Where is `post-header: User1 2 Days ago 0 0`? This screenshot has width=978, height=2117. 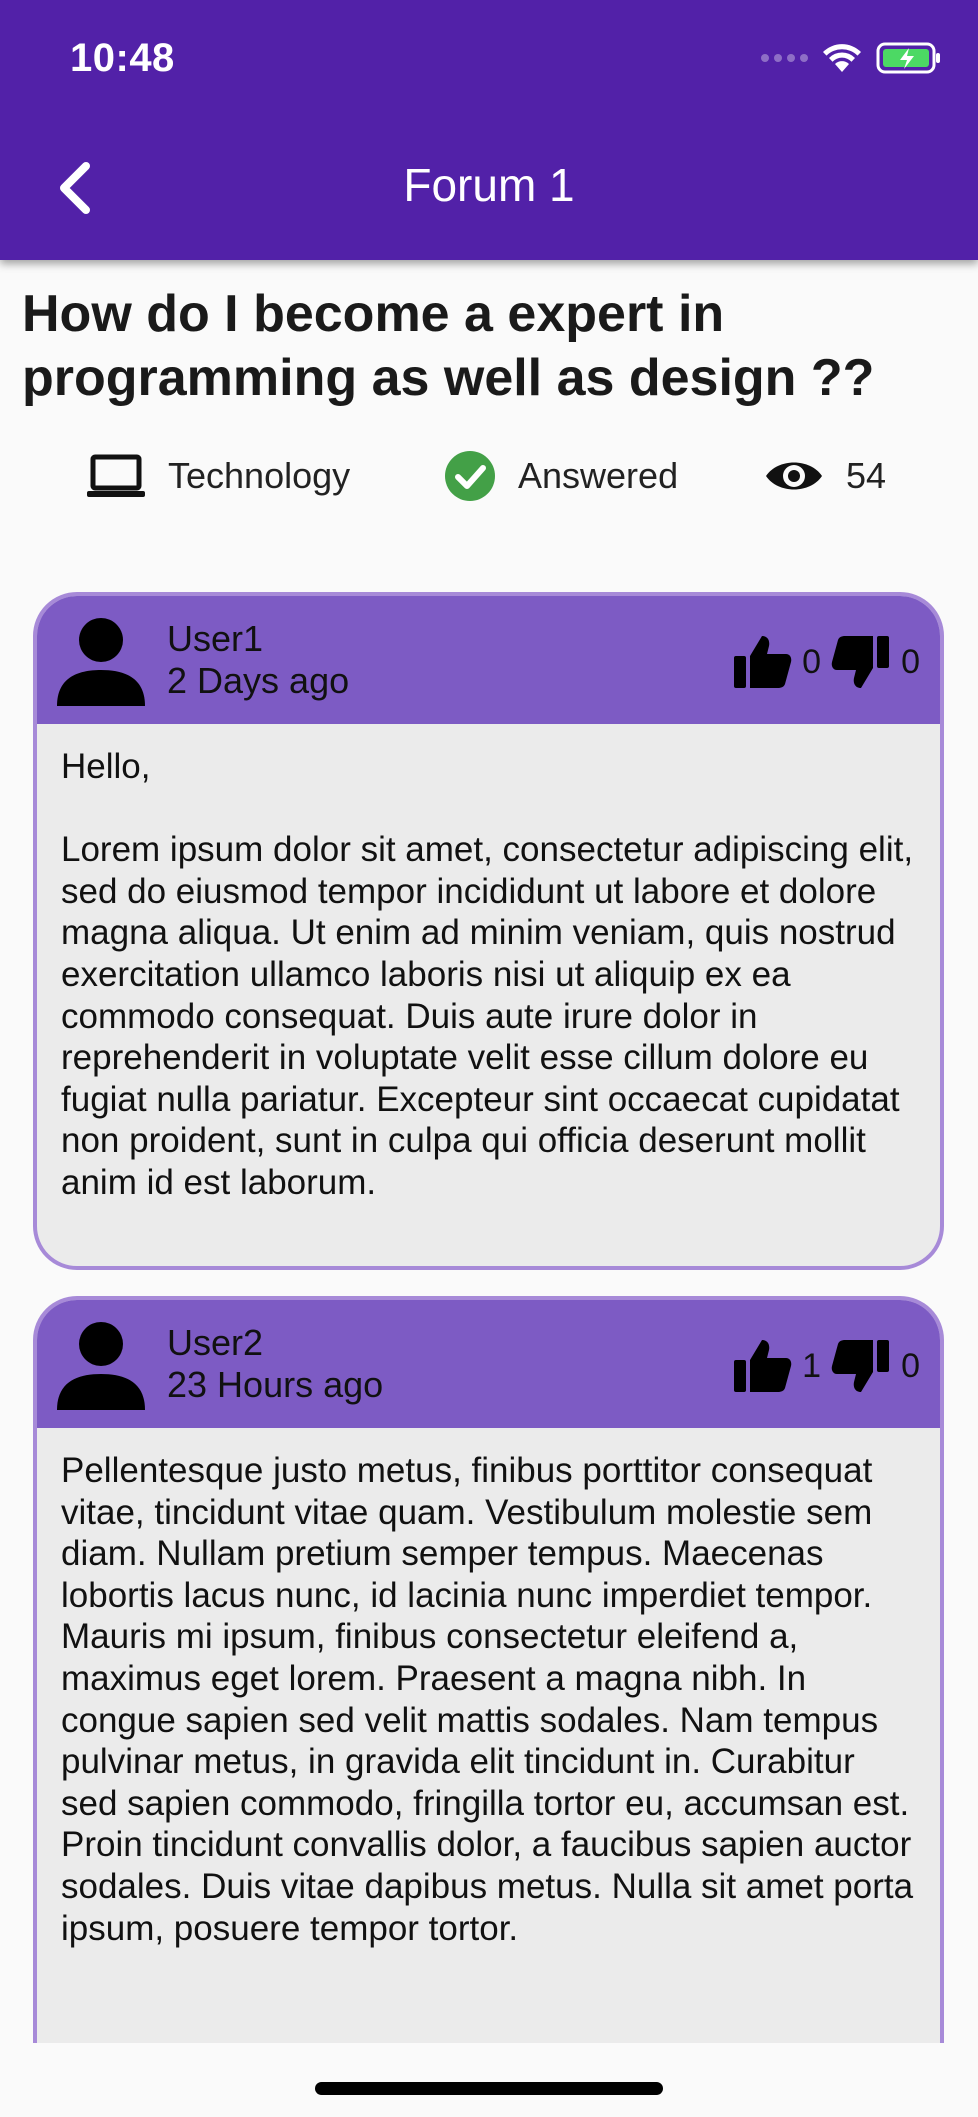
post-header: User1 2 Days ago 0 0 is located at coordinates (488, 660).